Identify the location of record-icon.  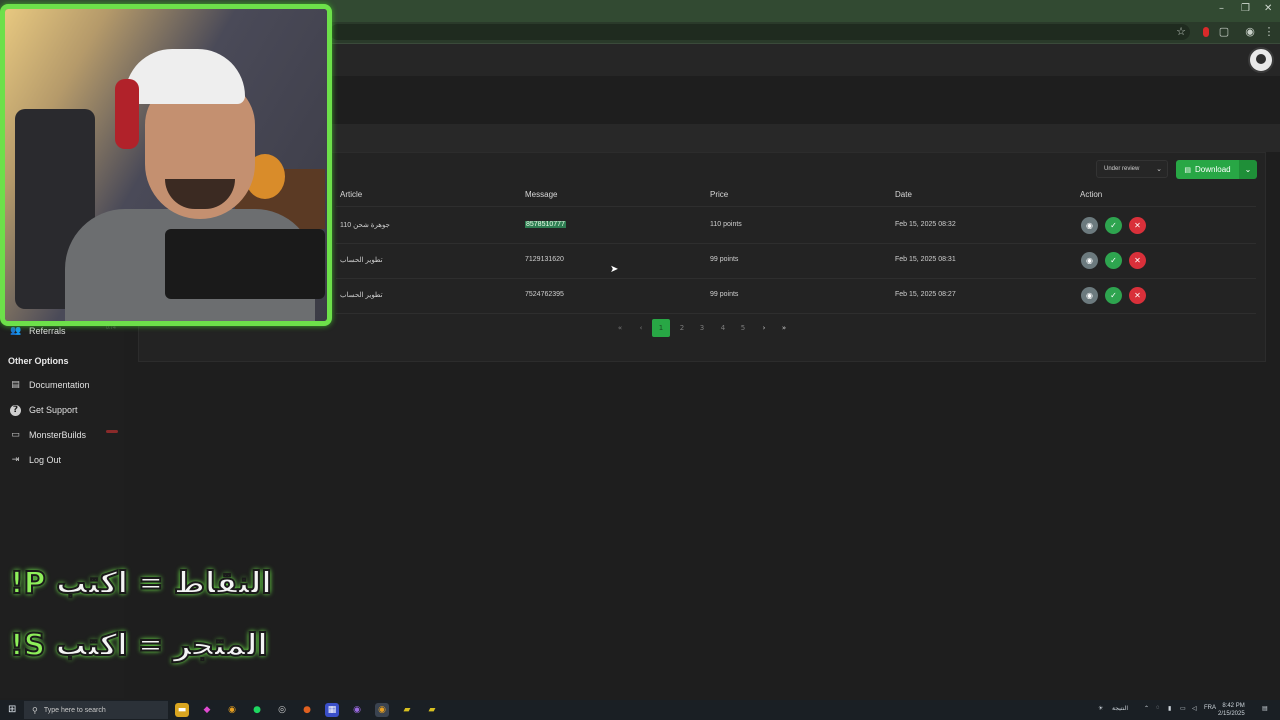
(1206, 32).